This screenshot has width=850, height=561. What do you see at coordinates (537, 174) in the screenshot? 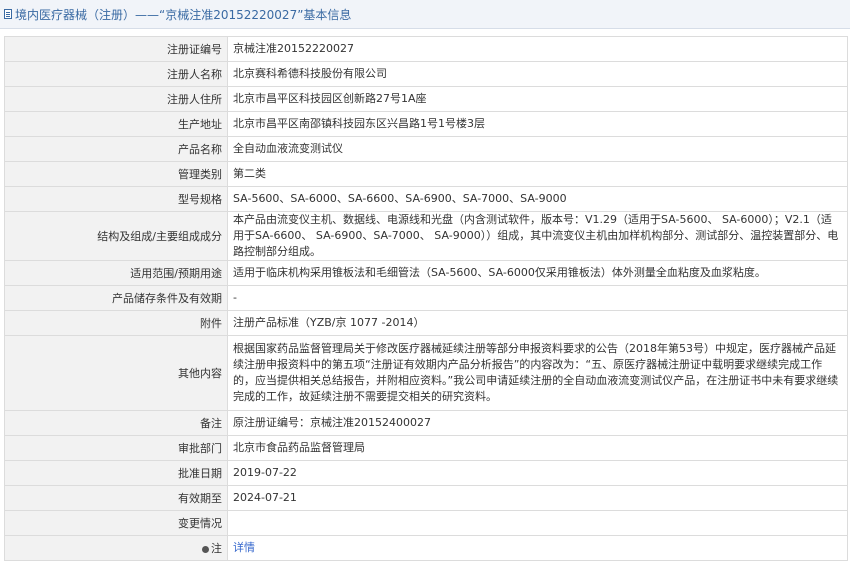
I see `field-value: 第二类` at bounding box center [537, 174].